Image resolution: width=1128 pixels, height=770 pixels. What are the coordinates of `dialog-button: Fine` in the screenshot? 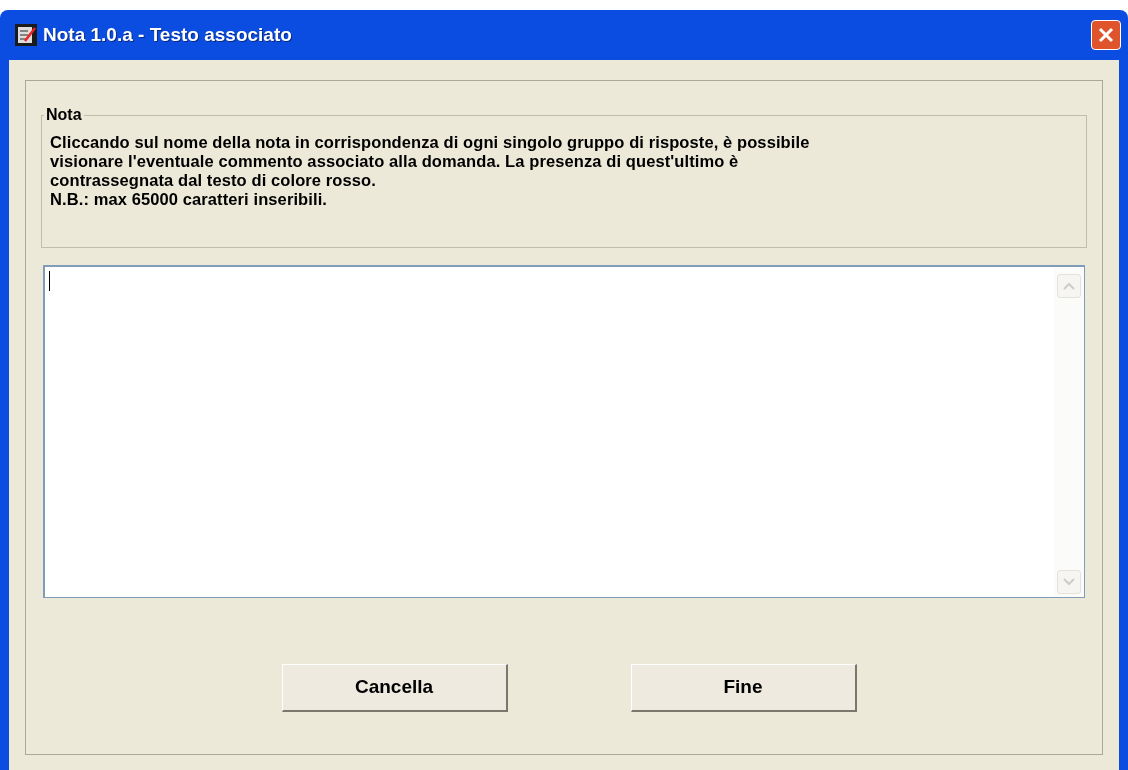 It's located at (743, 688).